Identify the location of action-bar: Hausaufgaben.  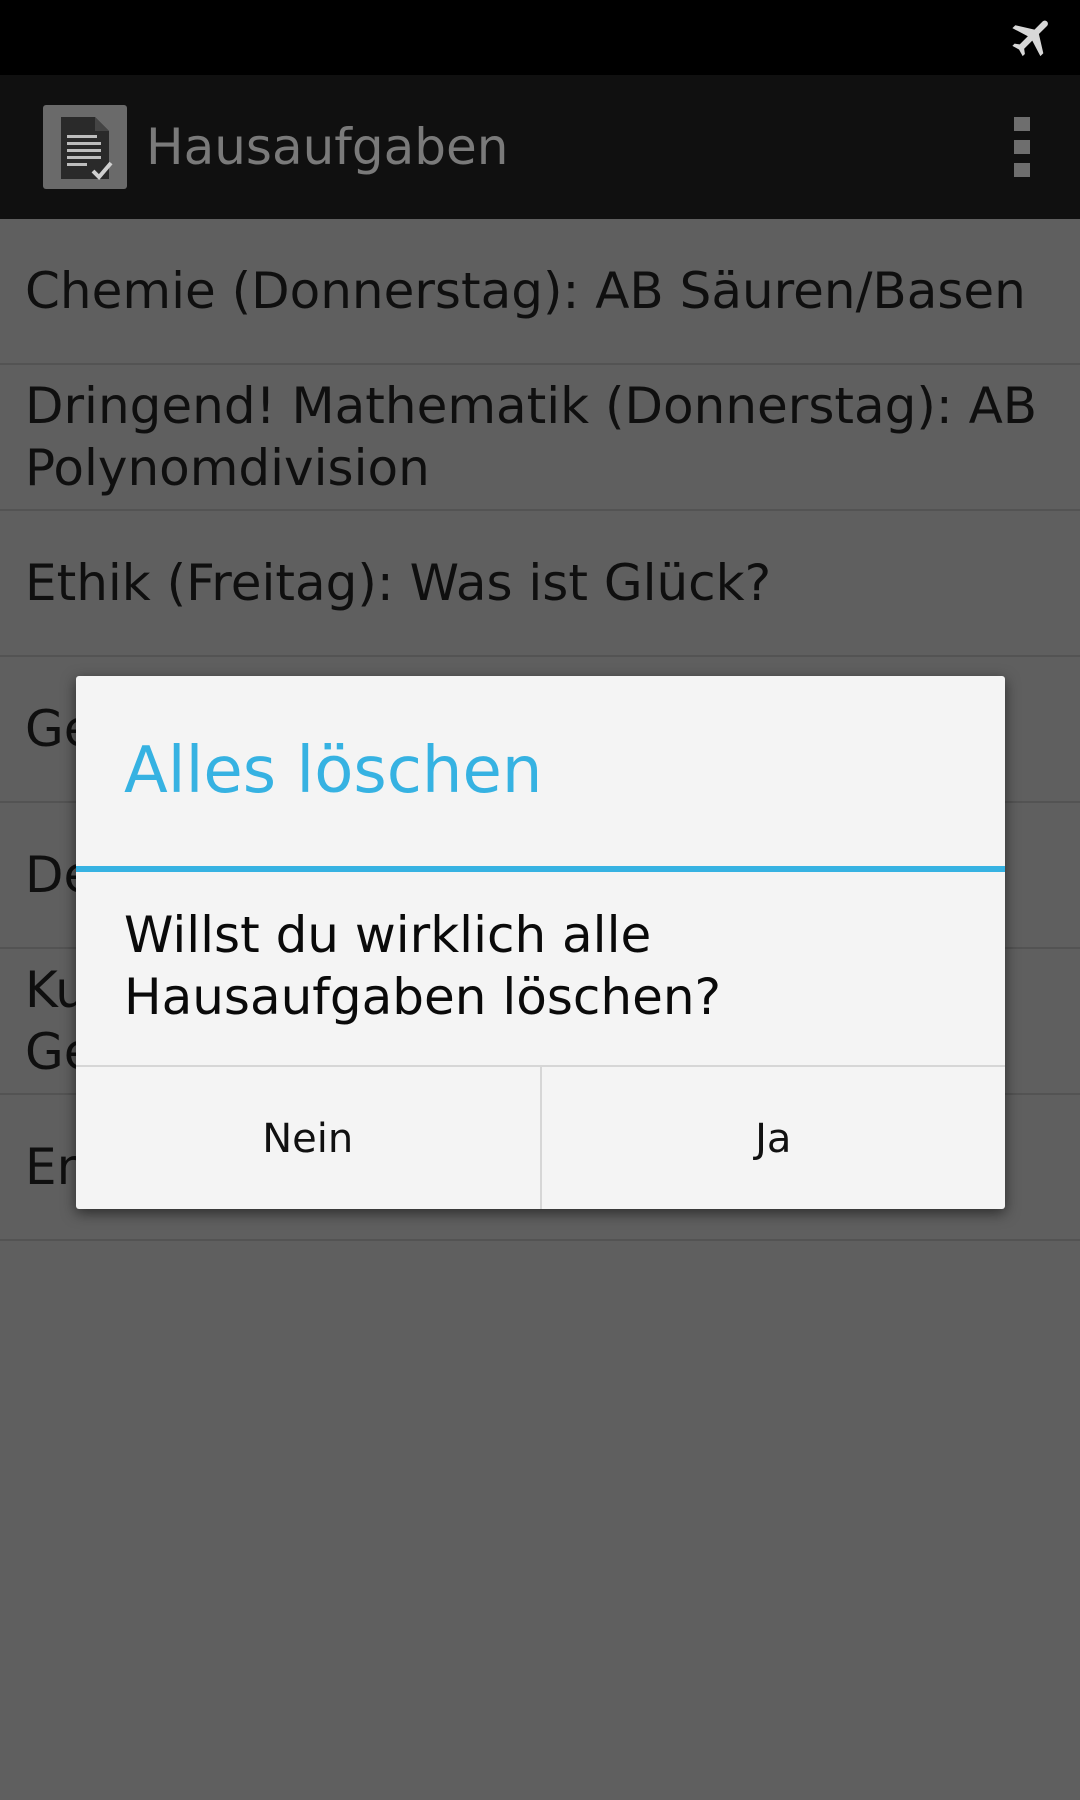
(540, 147).